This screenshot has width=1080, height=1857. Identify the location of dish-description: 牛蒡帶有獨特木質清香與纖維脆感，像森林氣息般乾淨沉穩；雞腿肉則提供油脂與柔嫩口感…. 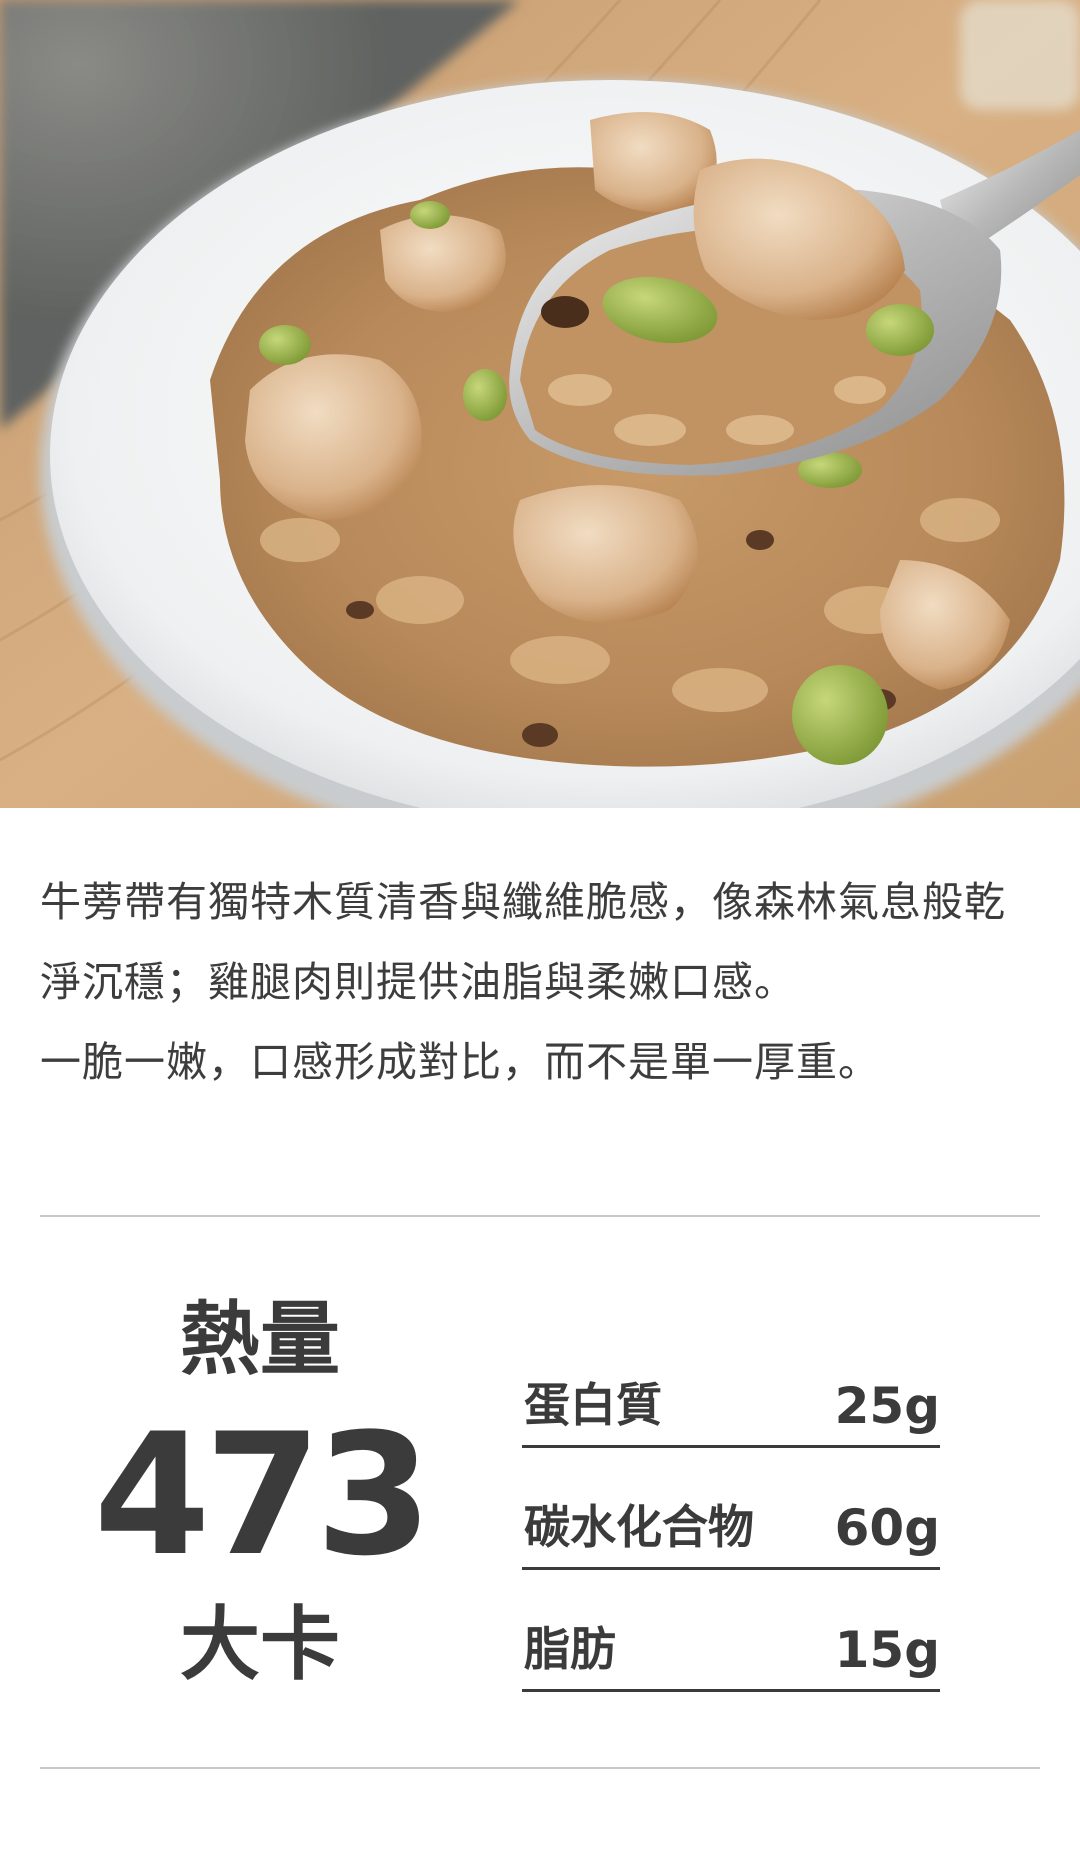
(540, 982).